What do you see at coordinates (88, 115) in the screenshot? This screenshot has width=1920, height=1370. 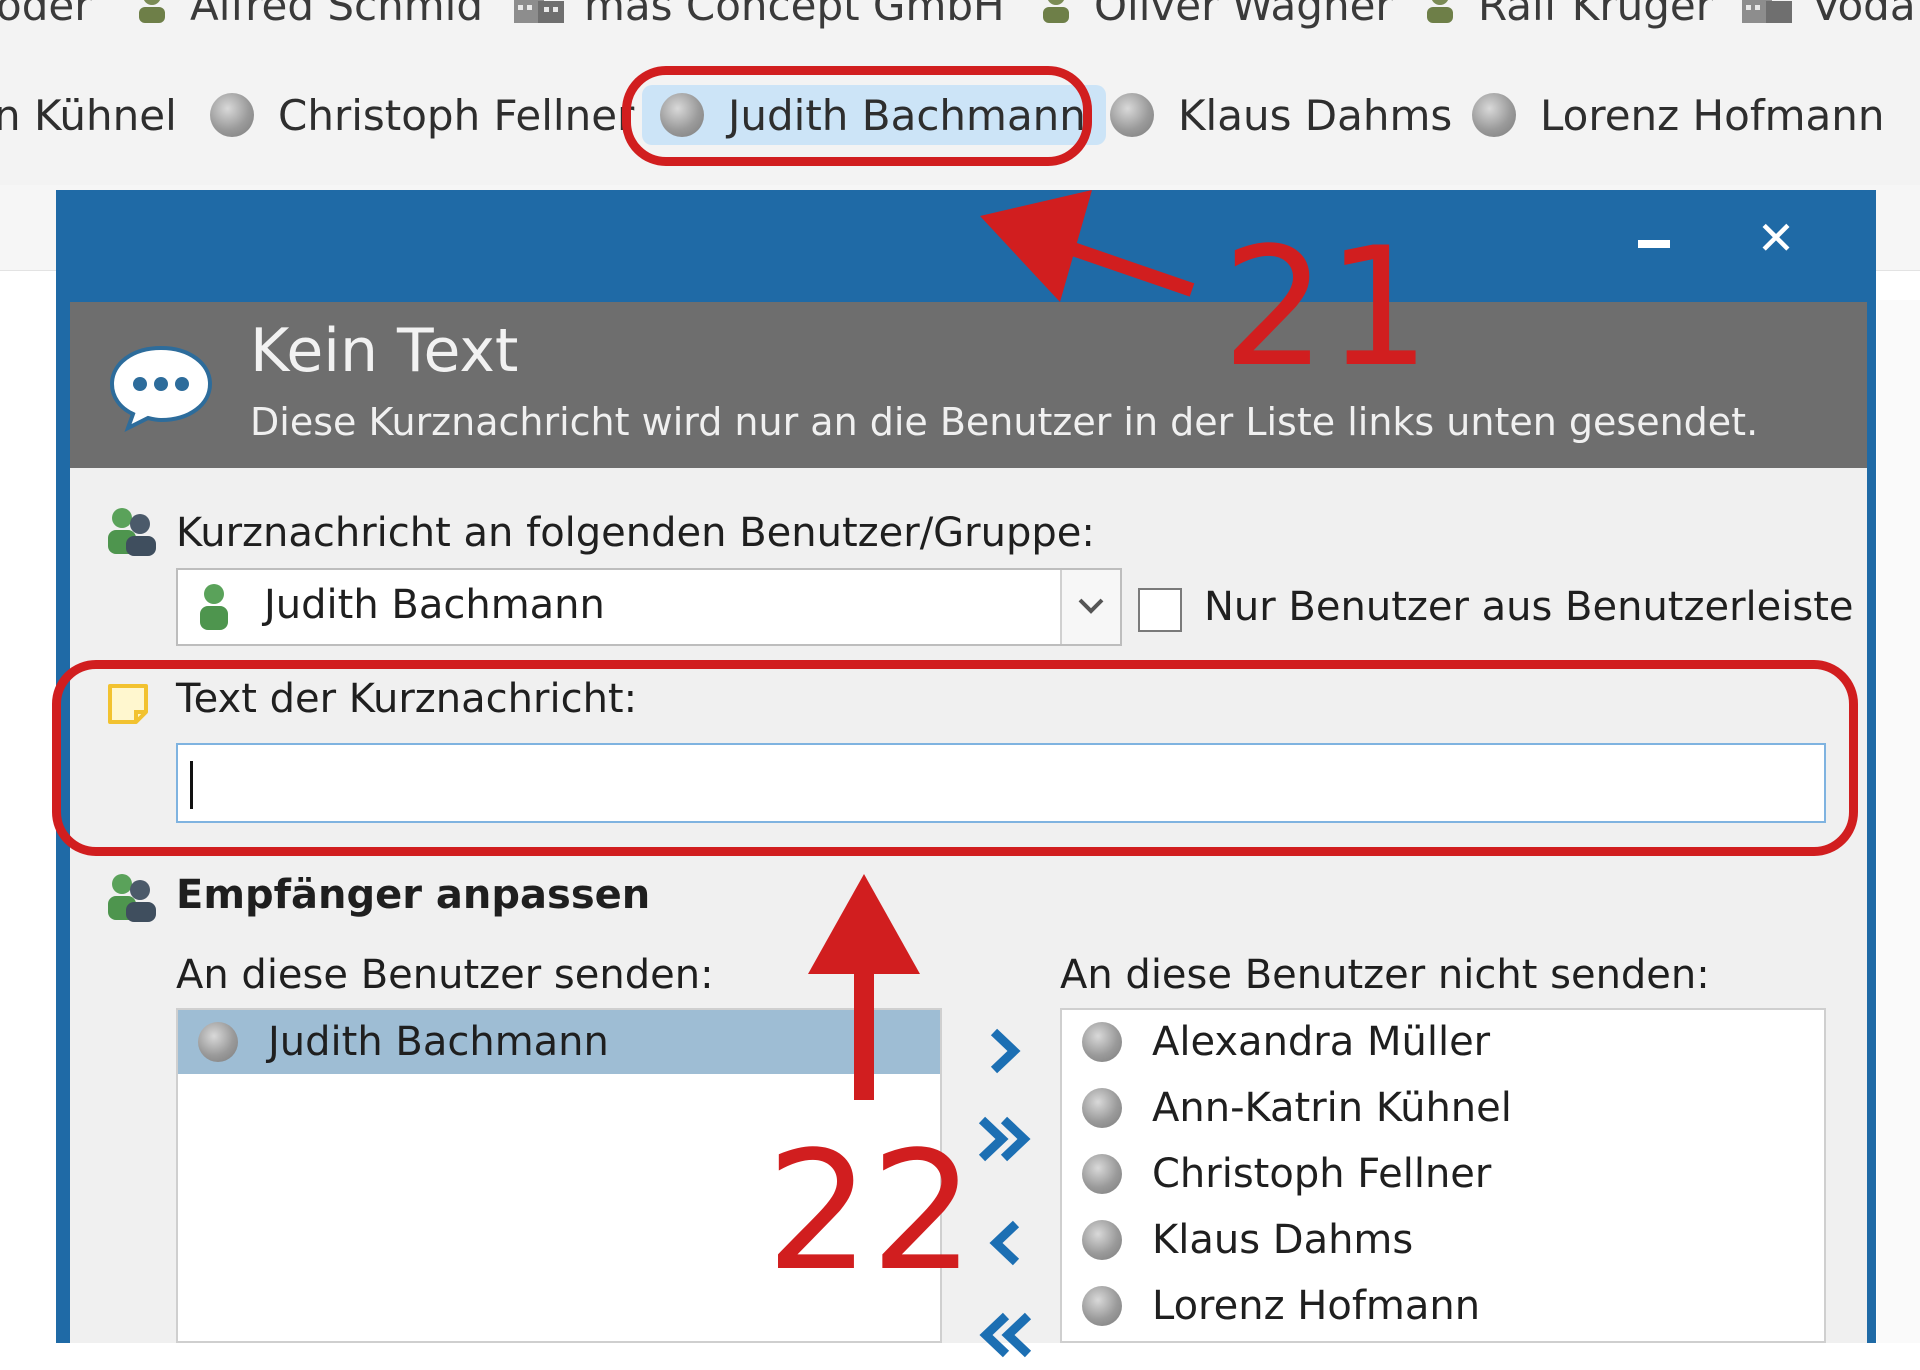 I see `user-bar-item: n Kühnel` at bounding box center [88, 115].